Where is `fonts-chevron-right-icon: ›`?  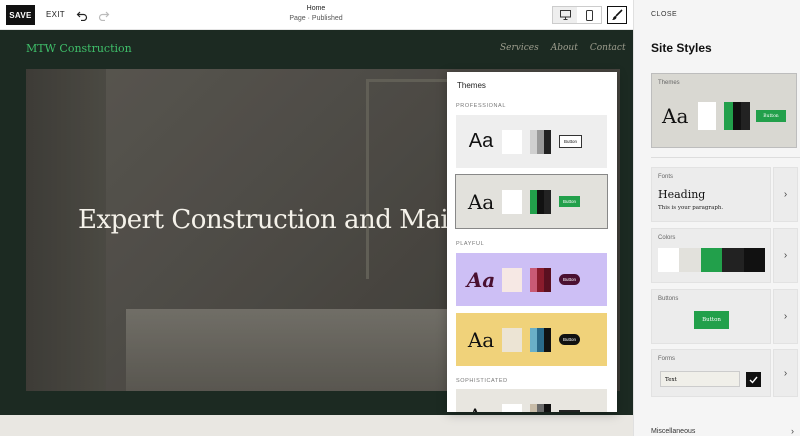 fonts-chevron-right-icon: › is located at coordinates (785, 194).